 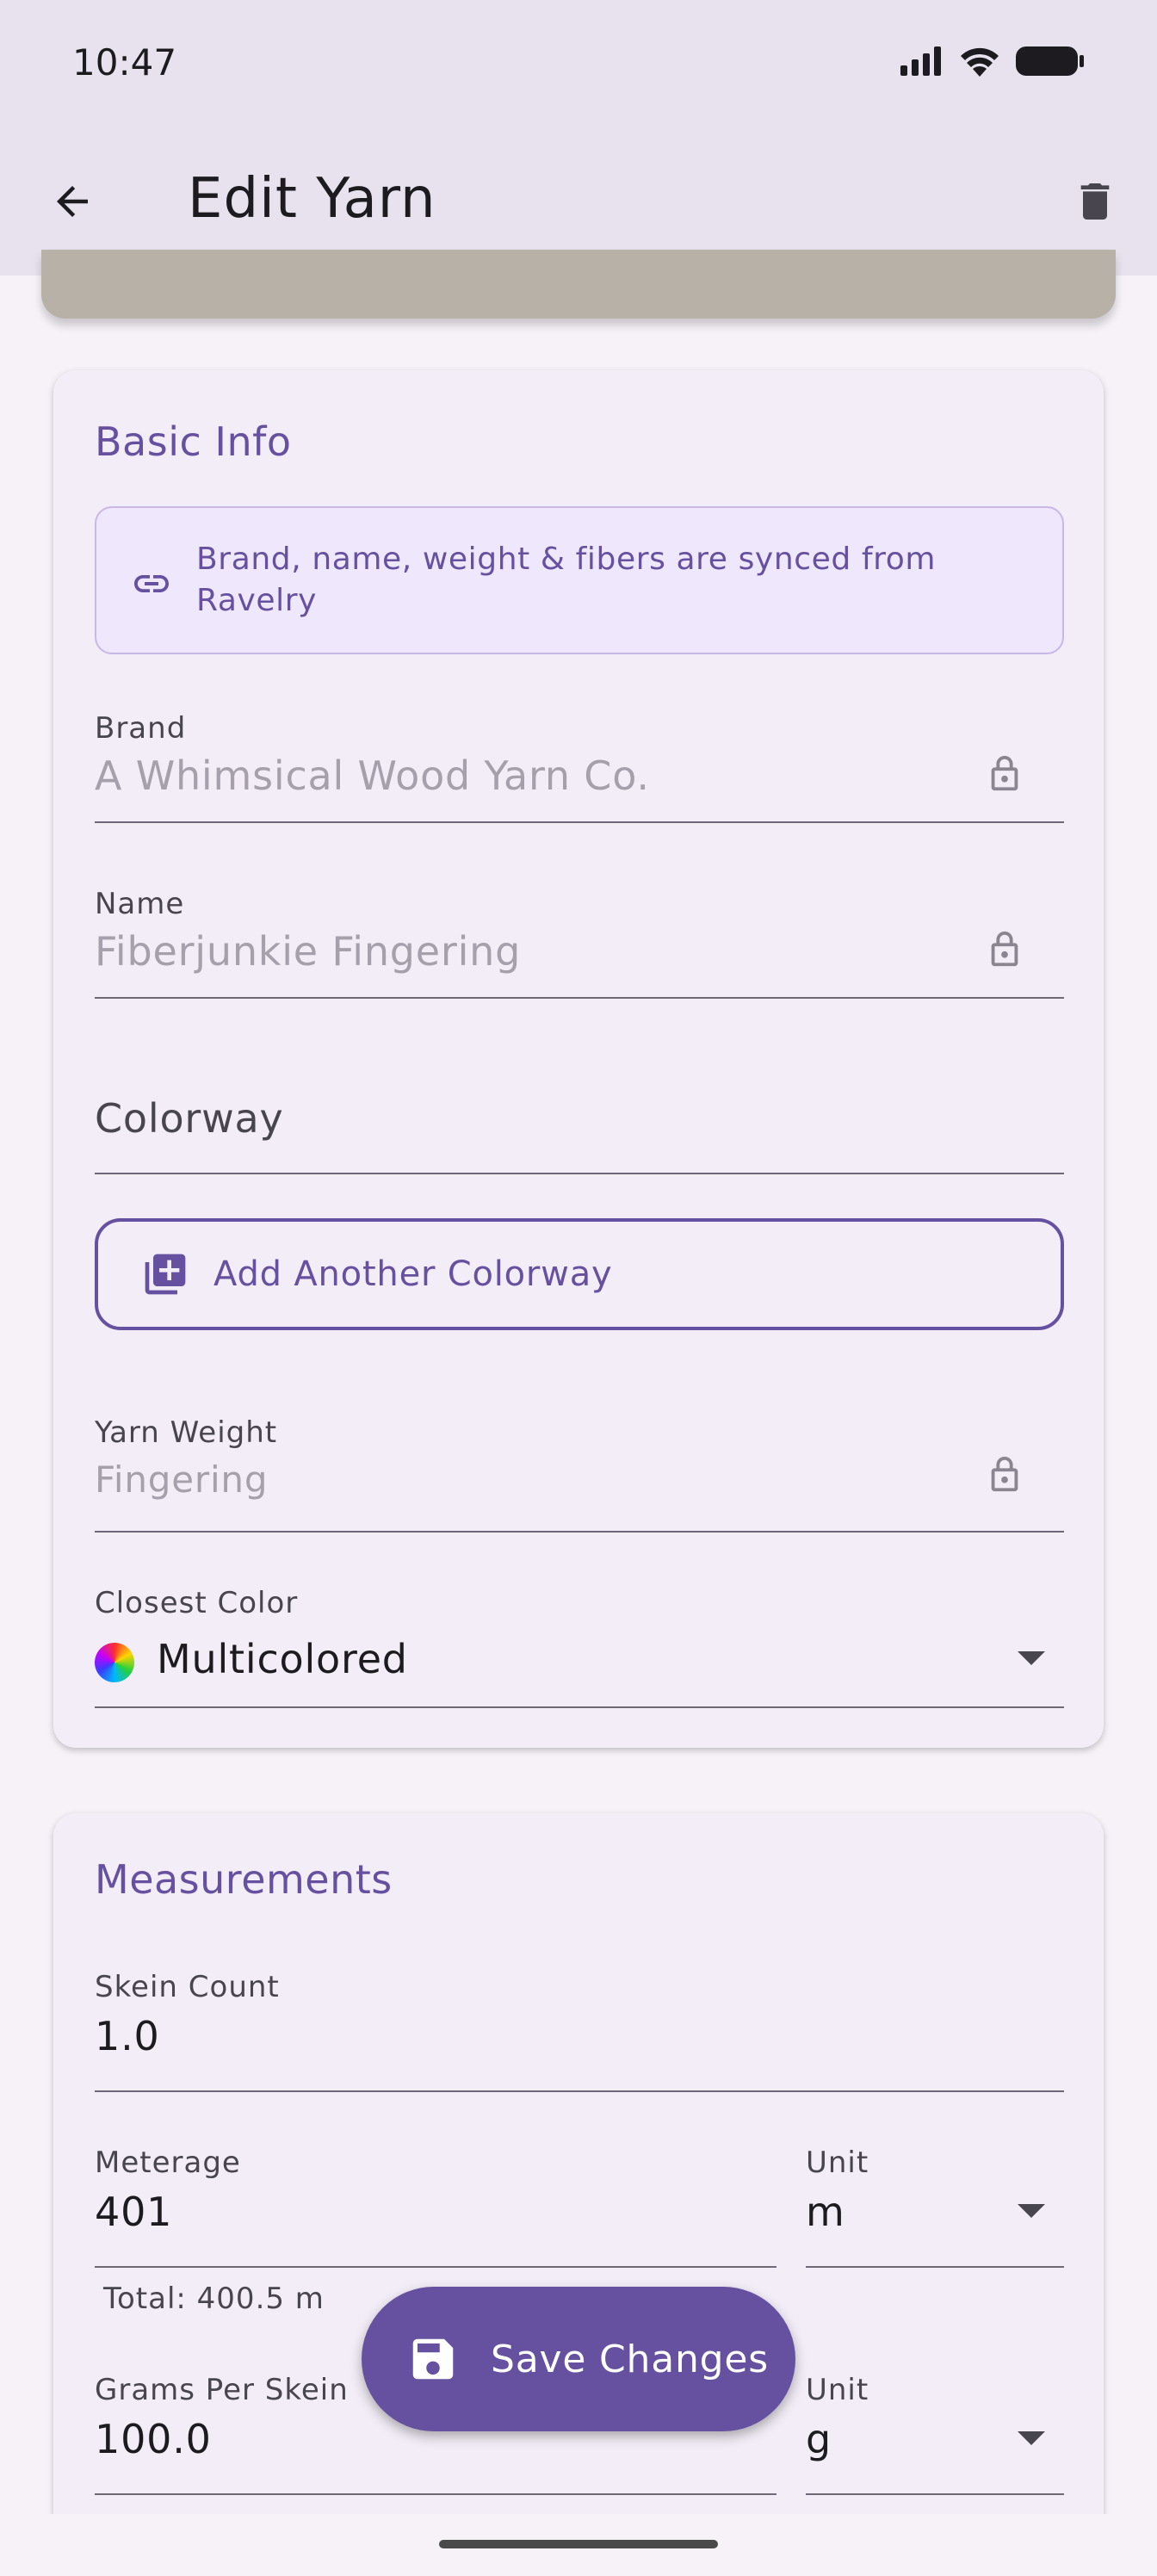 I want to click on add-colorway-button: Add Another Colorway, so click(x=579, y=1274).